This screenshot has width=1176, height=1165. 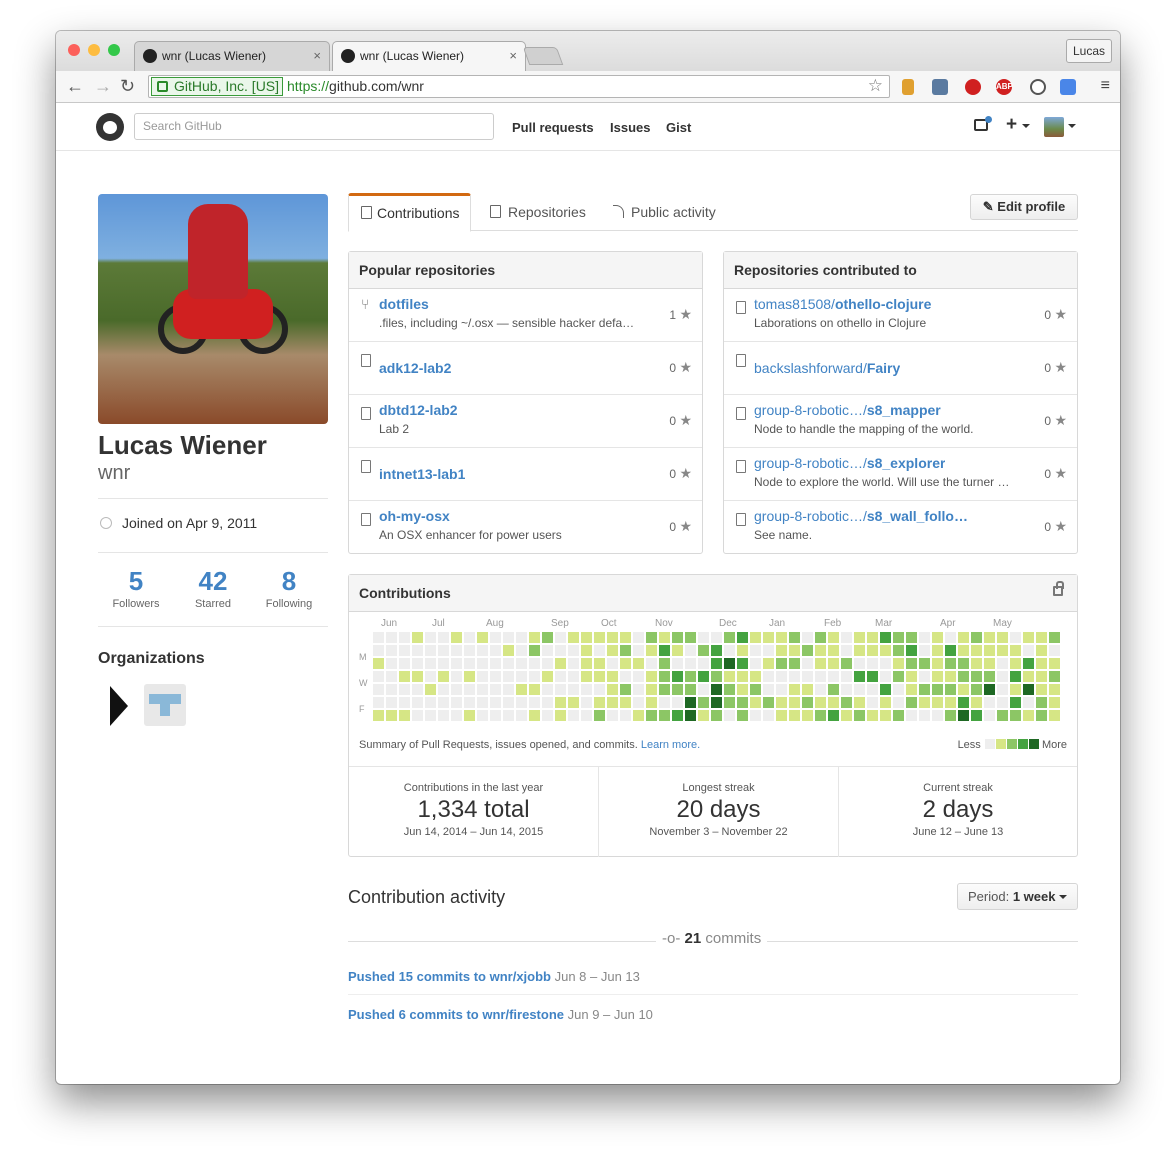 What do you see at coordinates (842, 304) in the screenshot?
I see `repo-name: tomas81508/othello-clojure` at bounding box center [842, 304].